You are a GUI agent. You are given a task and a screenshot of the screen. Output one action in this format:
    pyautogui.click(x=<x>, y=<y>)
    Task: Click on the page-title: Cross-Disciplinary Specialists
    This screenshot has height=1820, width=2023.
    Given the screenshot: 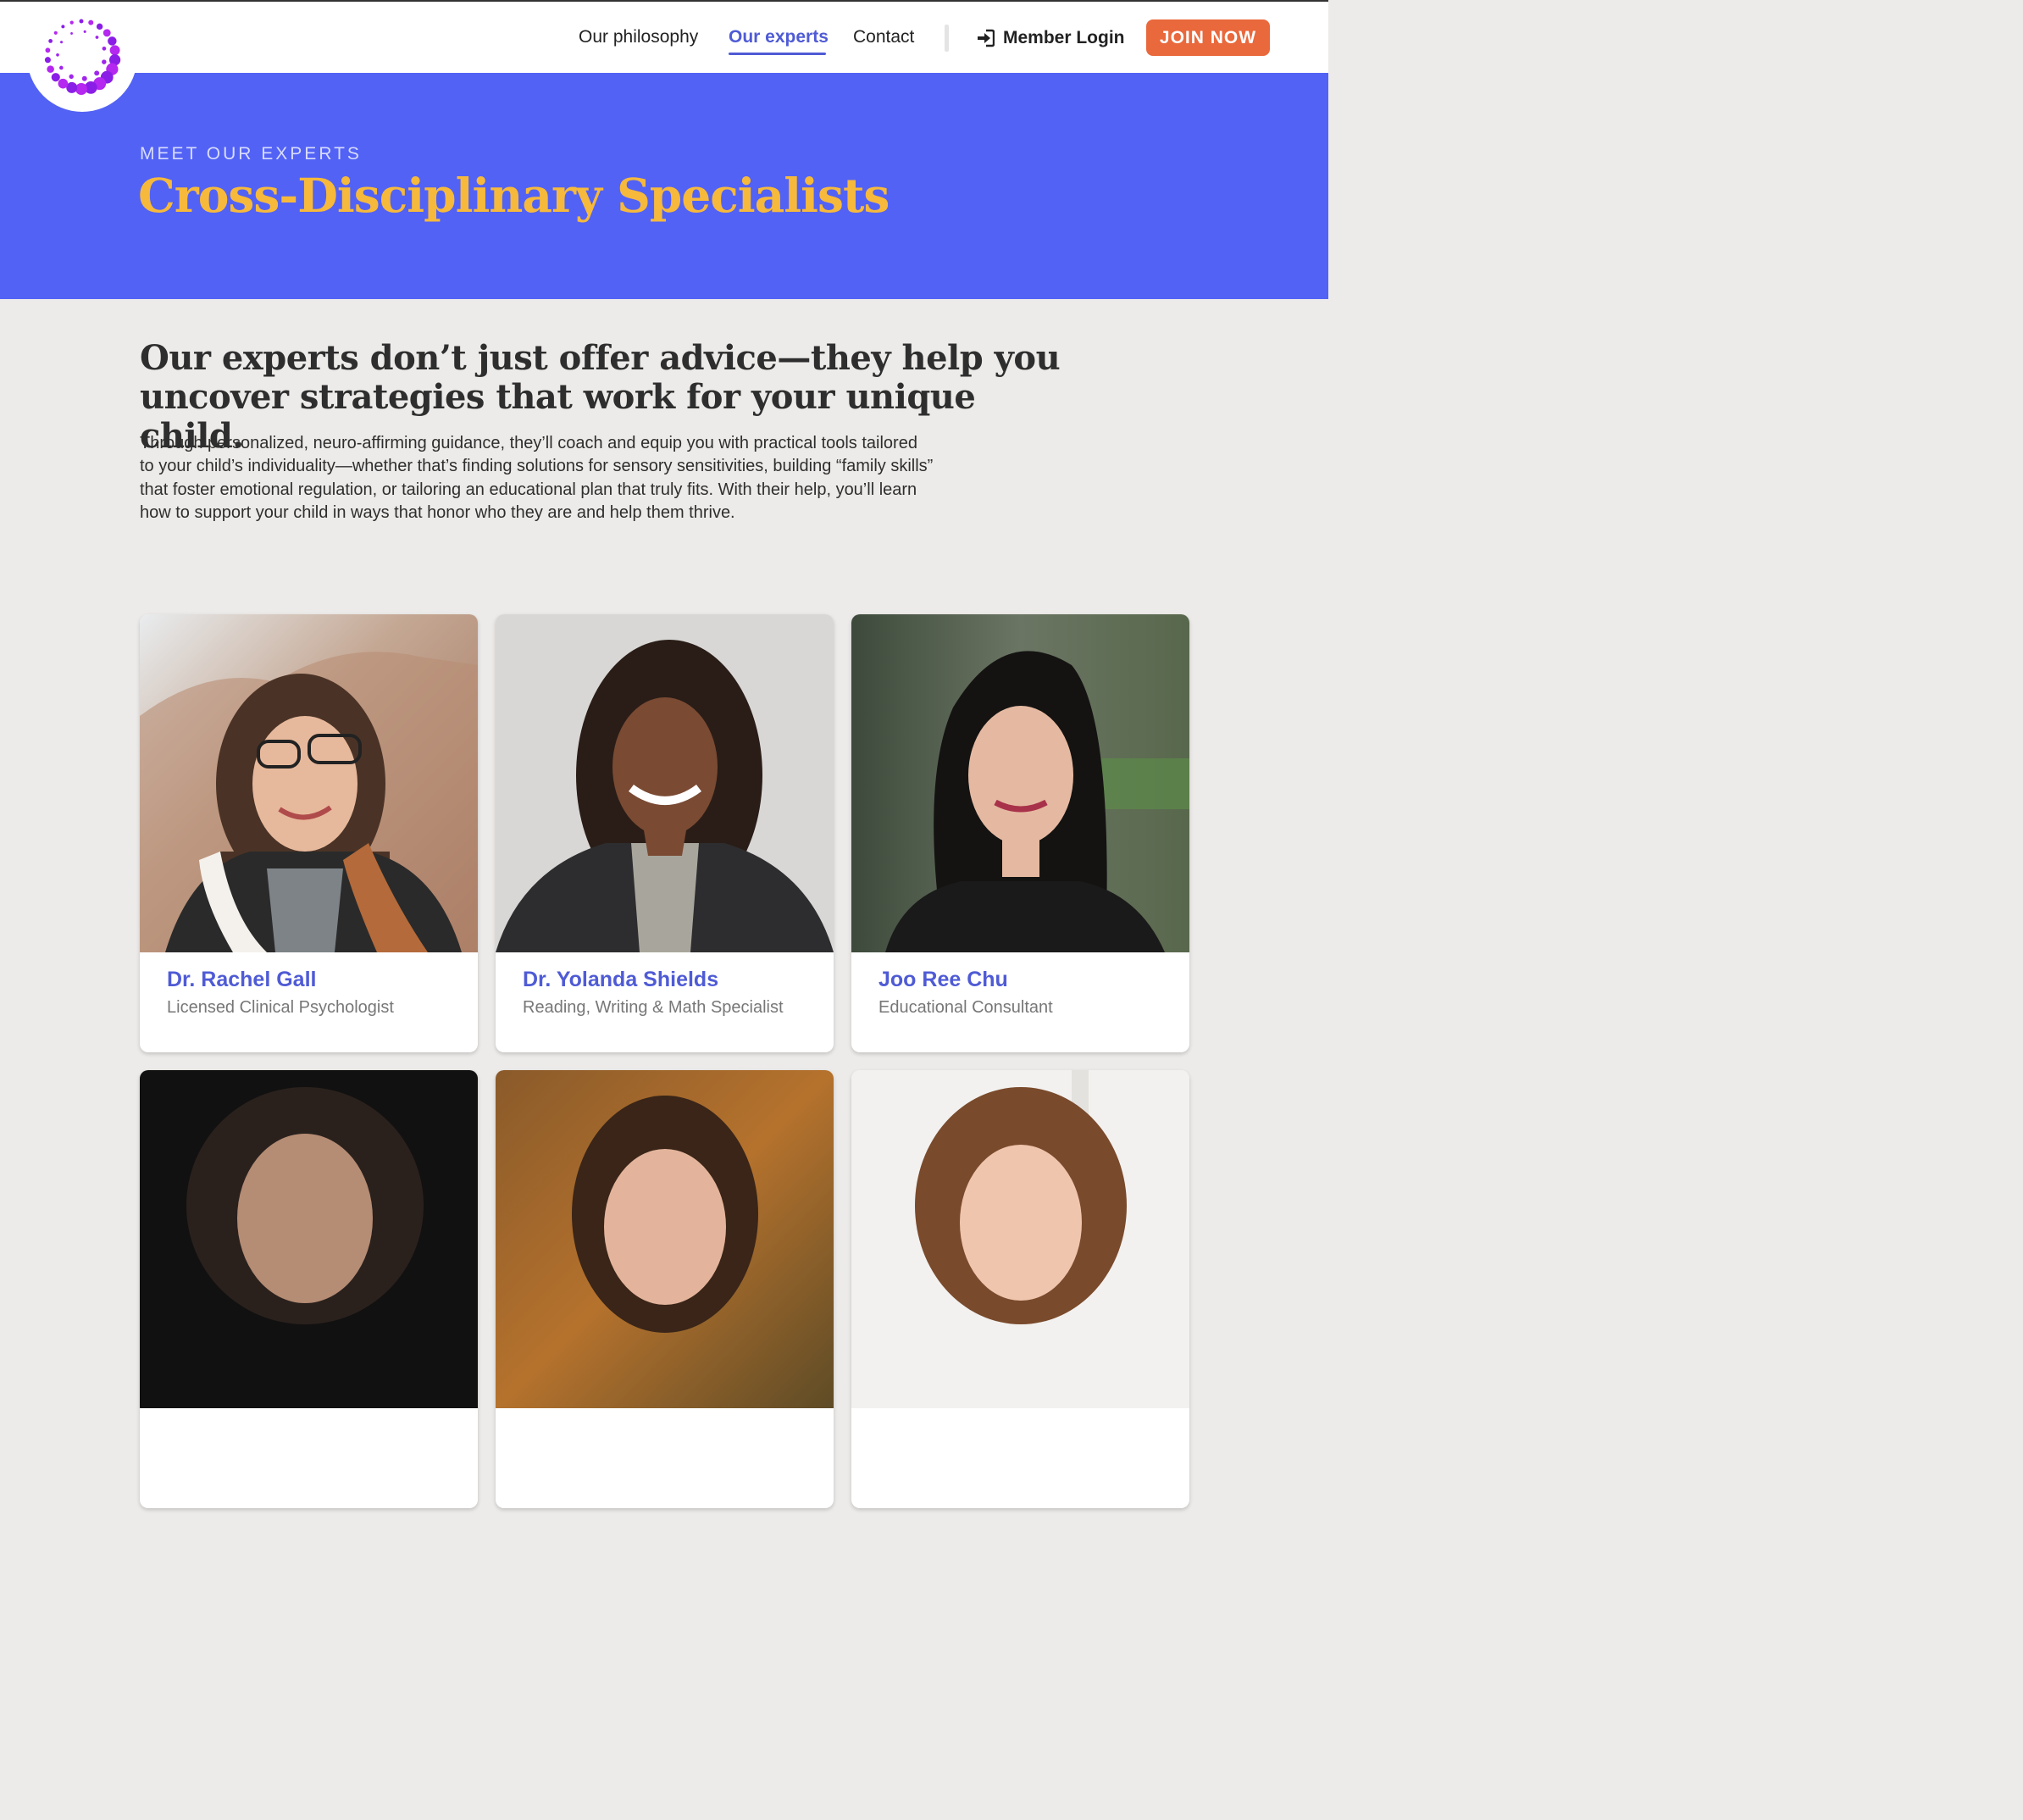 What is the action you would take?
    pyautogui.click(x=514, y=195)
    